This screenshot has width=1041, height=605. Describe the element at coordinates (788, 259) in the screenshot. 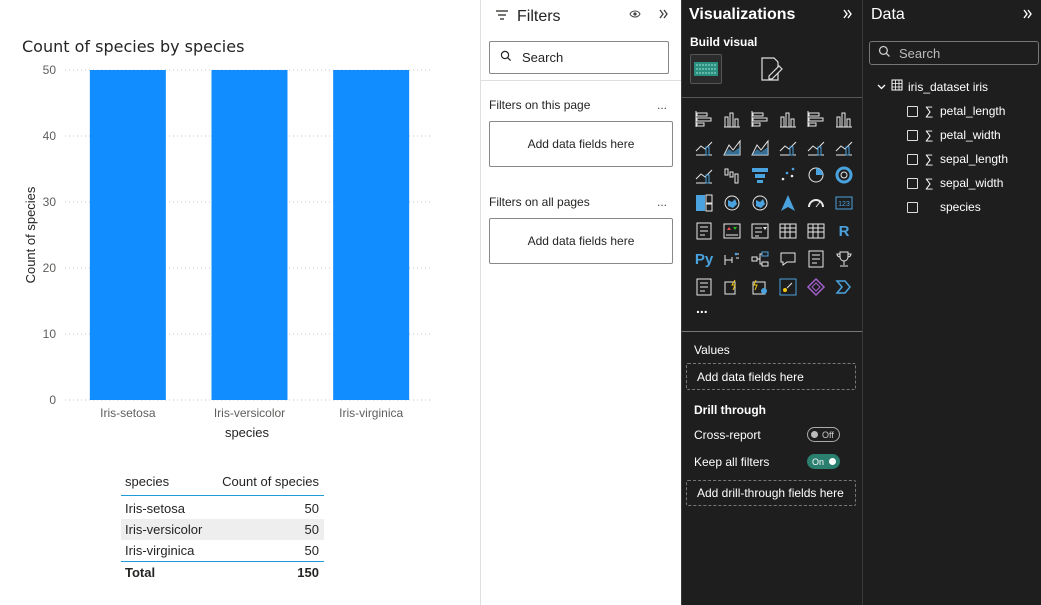

I see `qa-icon` at that location.